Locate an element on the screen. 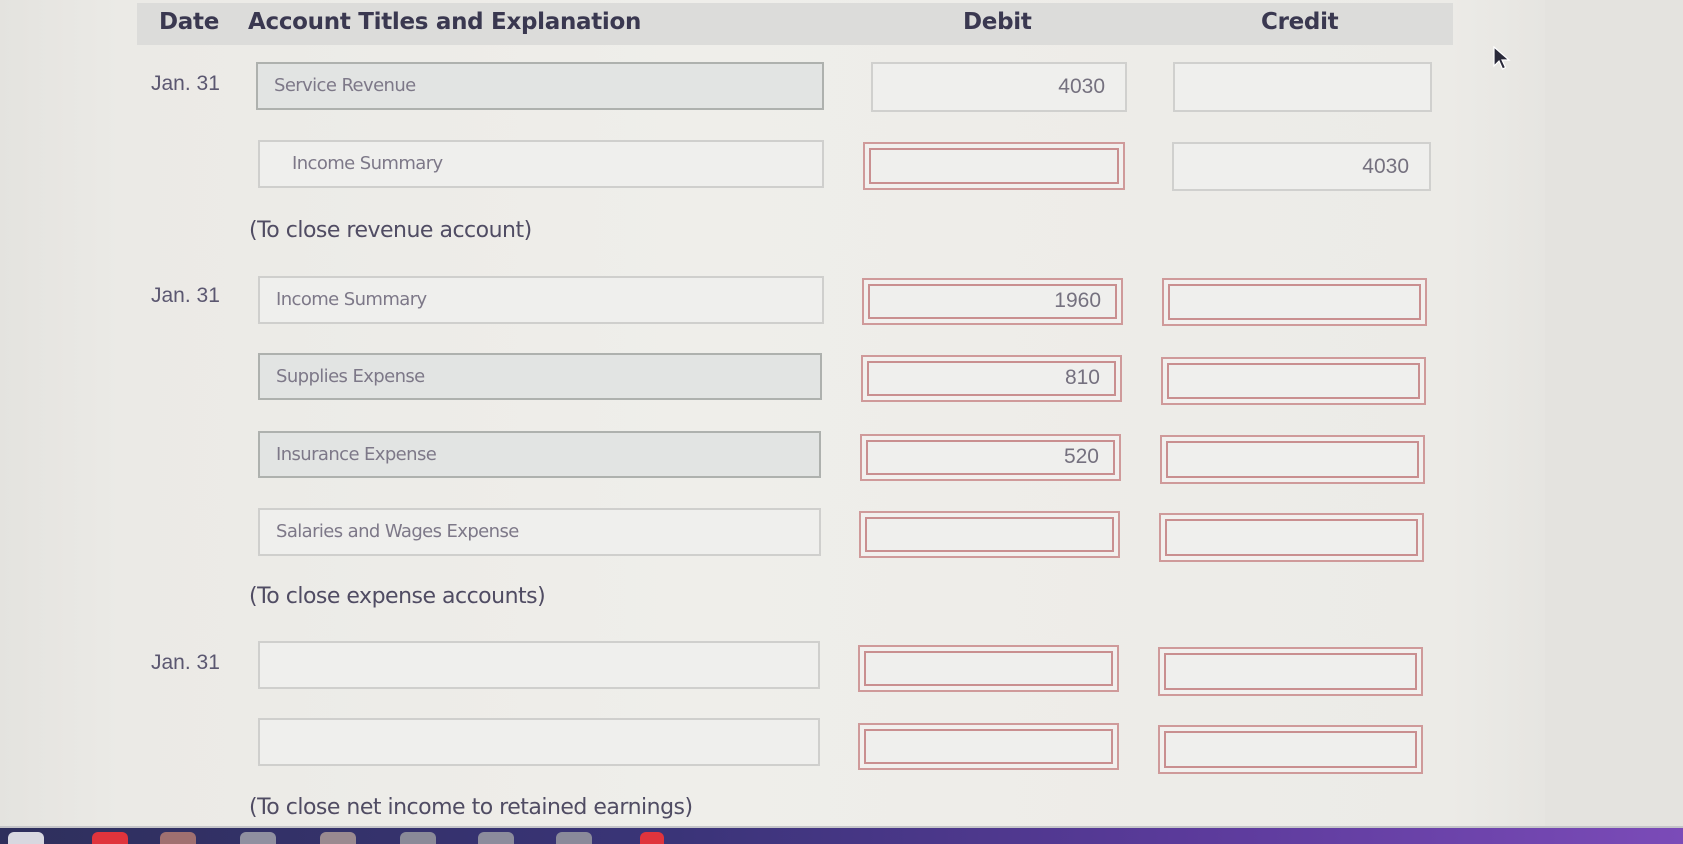  account-field: Supplies Expense is located at coordinates (540, 376).